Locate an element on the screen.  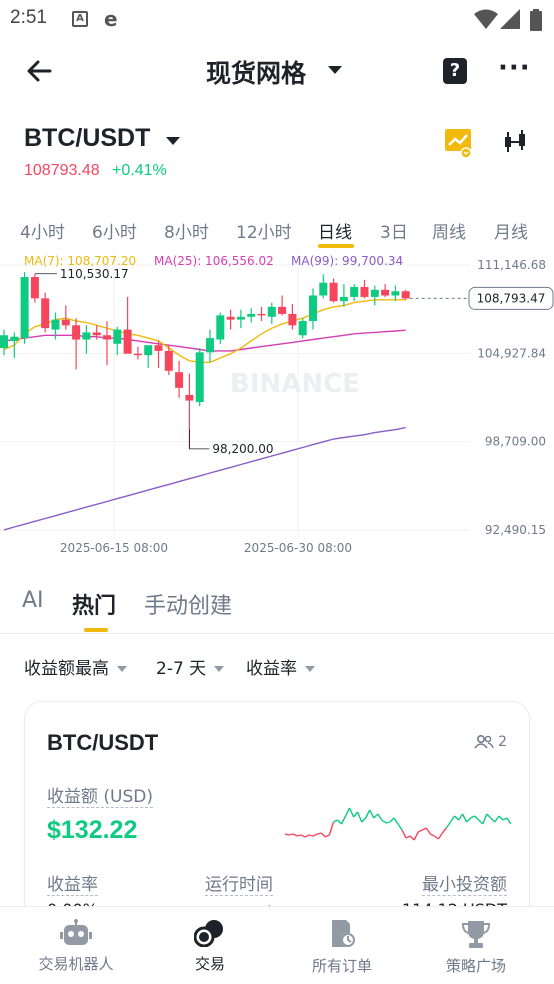
y-tick-label: 104,927.84 is located at coordinates (511, 353).